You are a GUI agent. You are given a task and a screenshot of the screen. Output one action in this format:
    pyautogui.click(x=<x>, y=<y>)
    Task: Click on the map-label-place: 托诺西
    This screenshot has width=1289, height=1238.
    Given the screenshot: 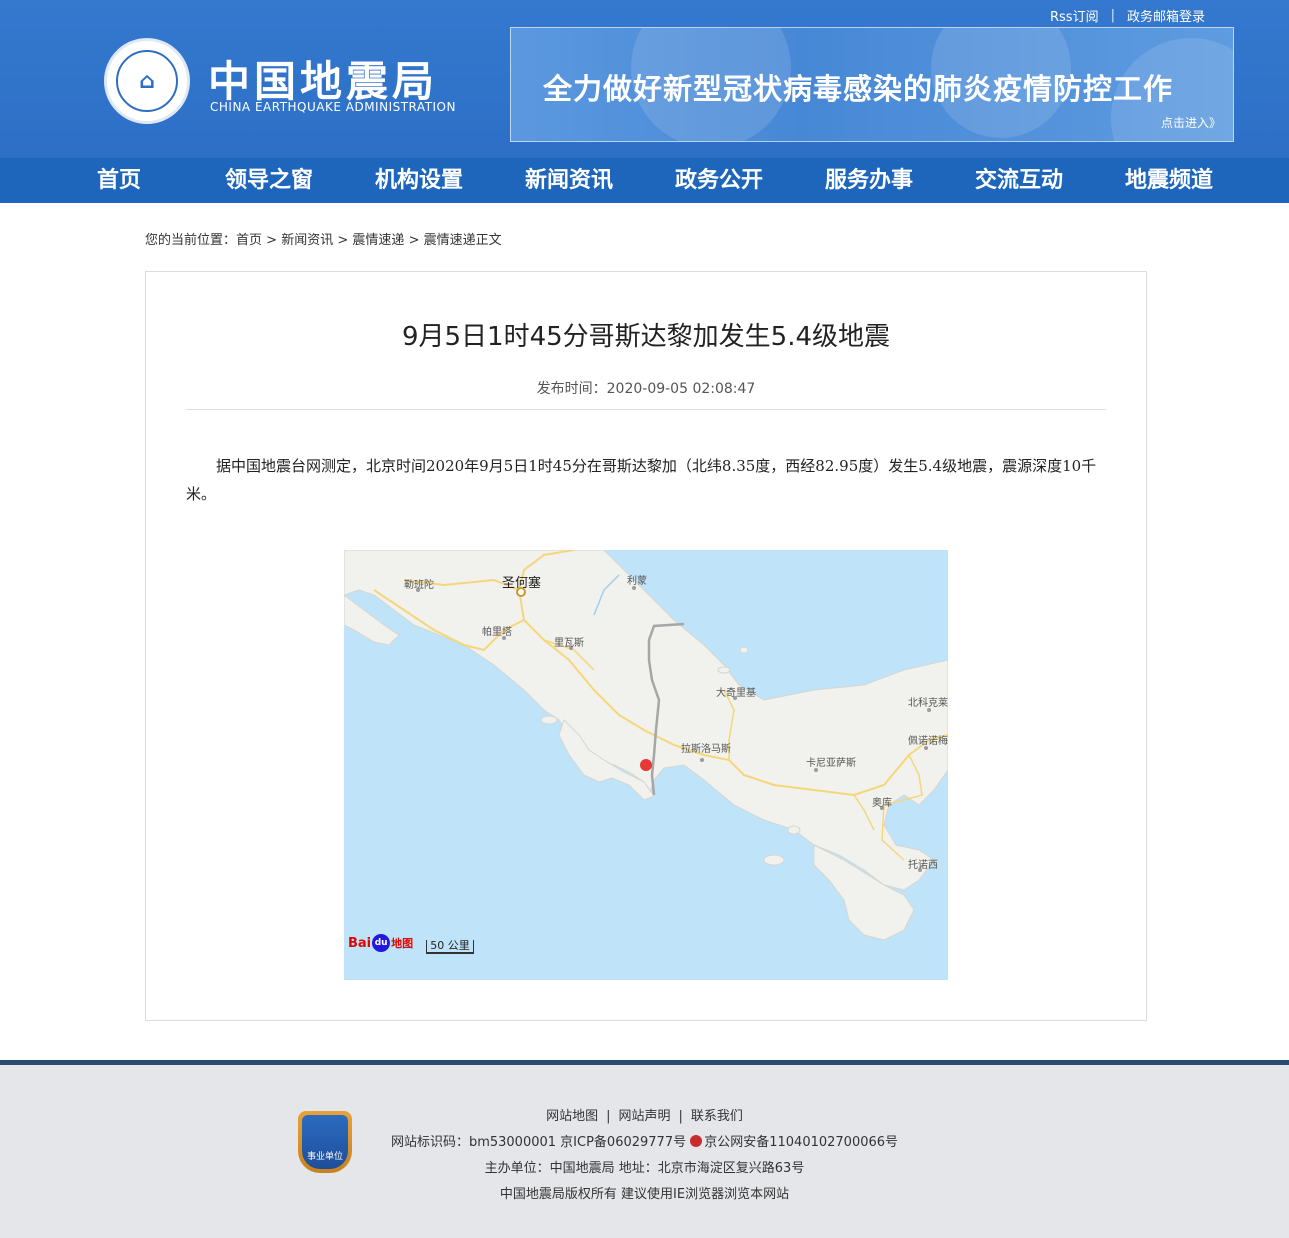 What is the action you would take?
    pyautogui.click(x=923, y=865)
    